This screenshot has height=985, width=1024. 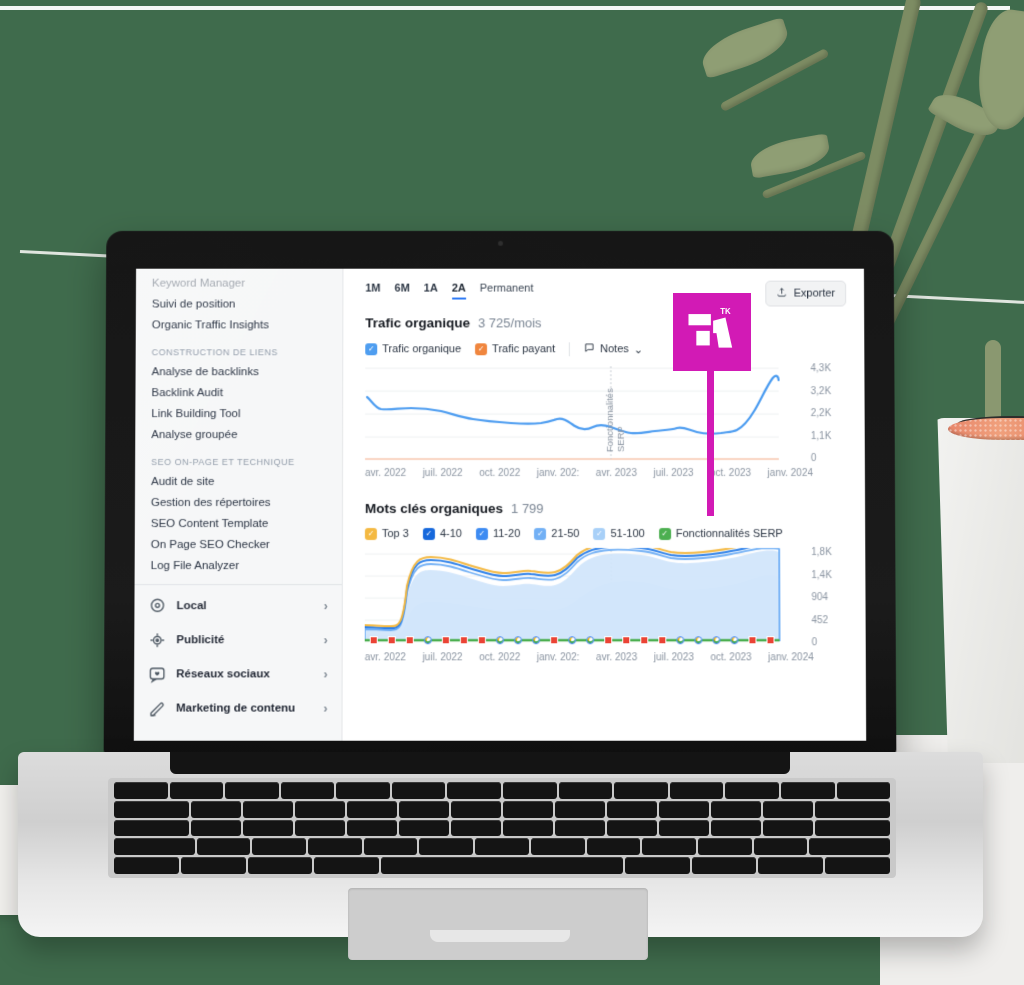 What do you see at coordinates (442, 534) in the screenshot?
I see `legend-item-4-10: 4-10` at bounding box center [442, 534].